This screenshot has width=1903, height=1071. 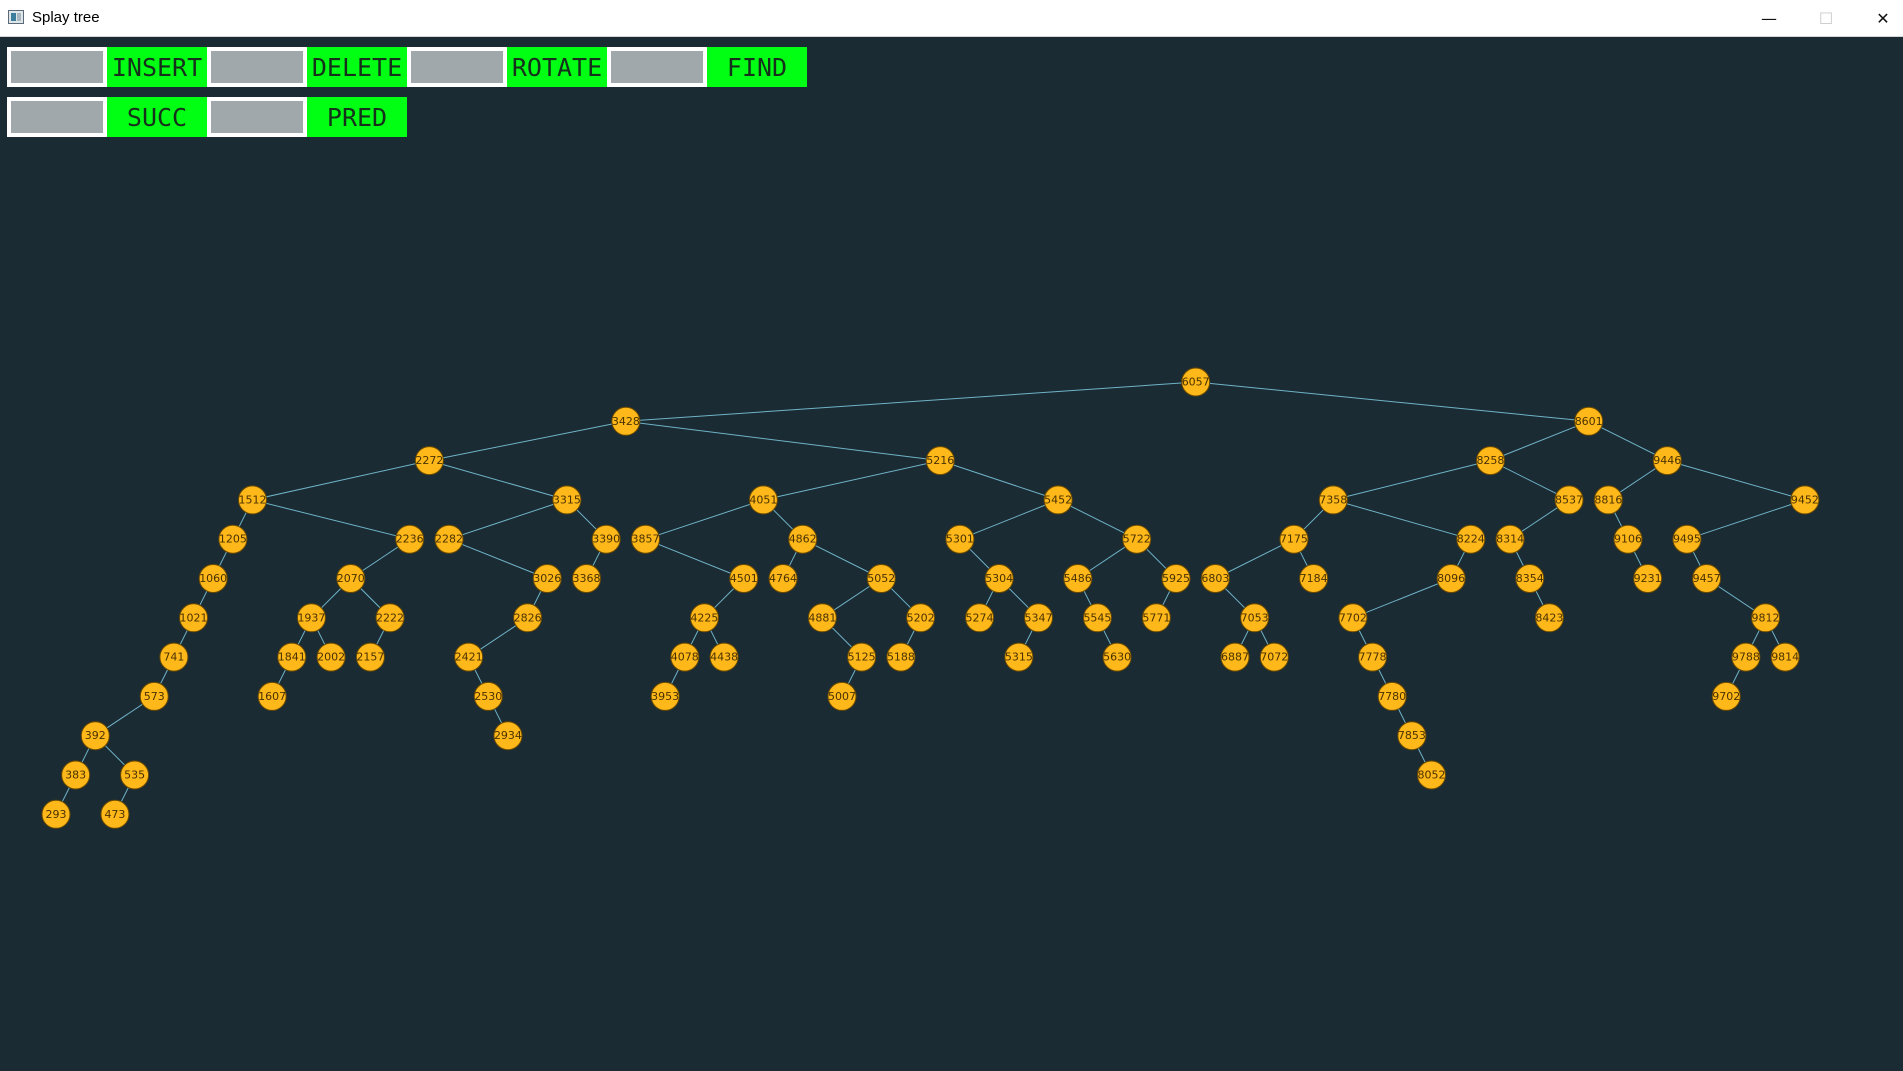 I want to click on node-key-label: 8423, so click(x=1549, y=617).